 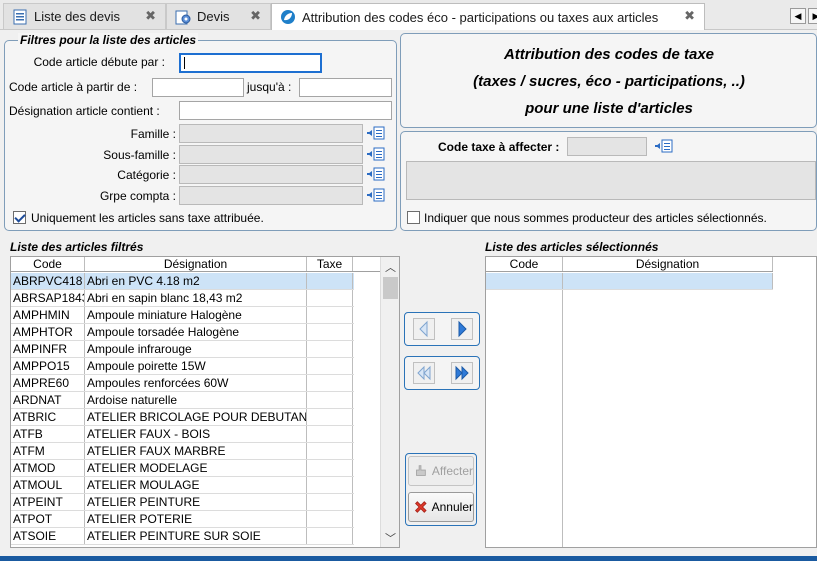 I want to click on table-row: ABRSAP1843 Abri en sapin blanc 18,43 m2, so click(x=182, y=298).